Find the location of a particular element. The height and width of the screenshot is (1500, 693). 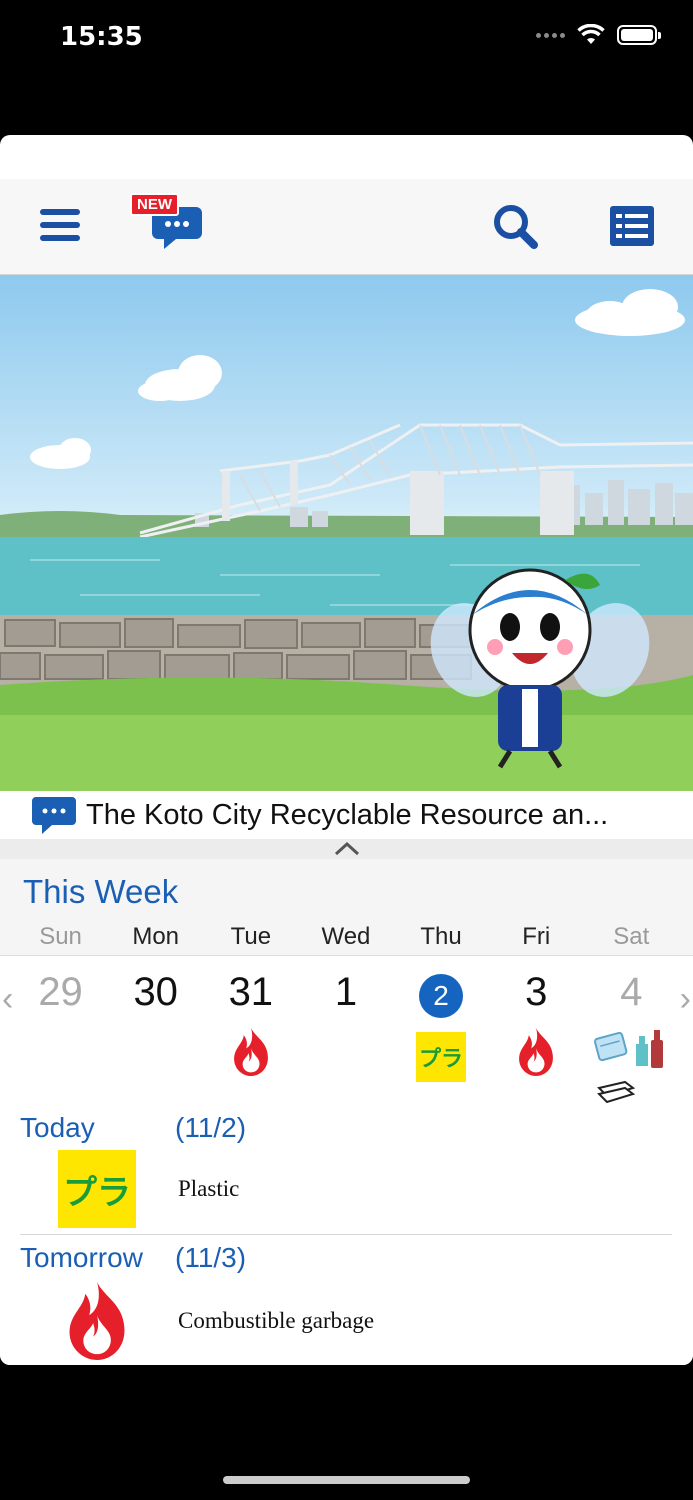

garbage-type-label: Plastic is located at coordinates (209, 1188).